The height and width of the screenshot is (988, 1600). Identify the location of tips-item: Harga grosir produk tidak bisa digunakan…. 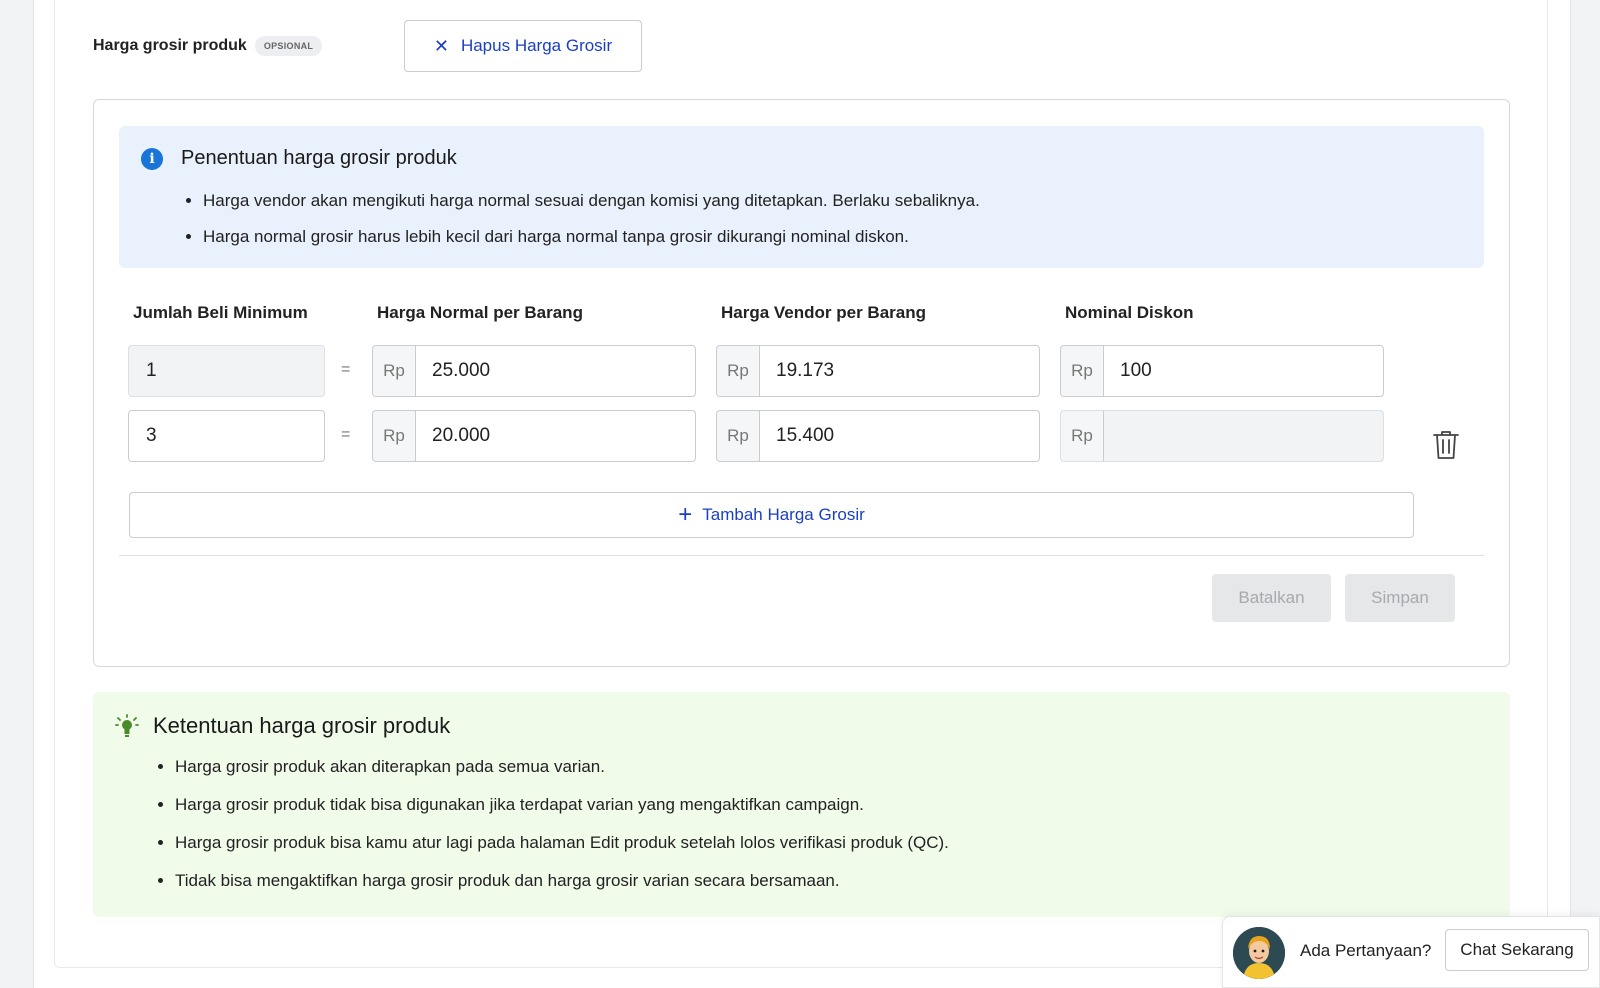
(562, 805).